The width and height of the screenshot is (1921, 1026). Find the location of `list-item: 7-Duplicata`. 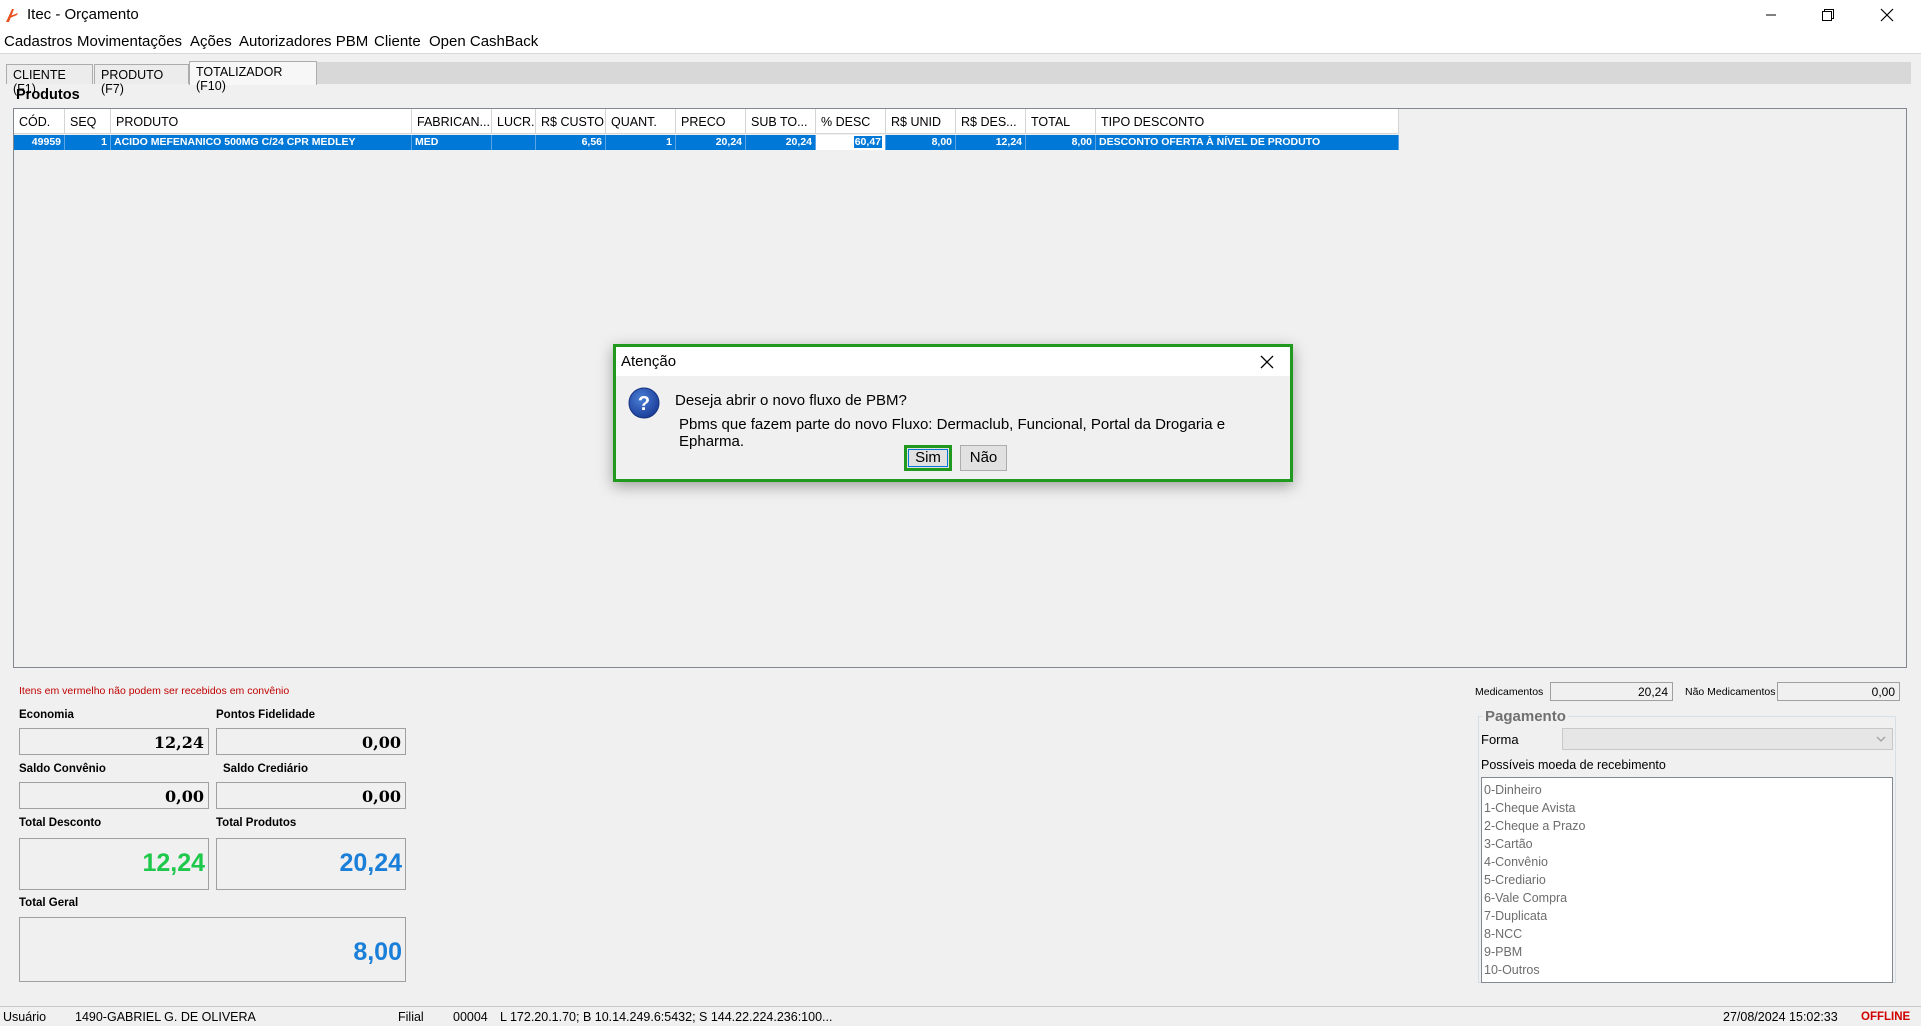

list-item: 7-Duplicata is located at coordinates (1688, 916).